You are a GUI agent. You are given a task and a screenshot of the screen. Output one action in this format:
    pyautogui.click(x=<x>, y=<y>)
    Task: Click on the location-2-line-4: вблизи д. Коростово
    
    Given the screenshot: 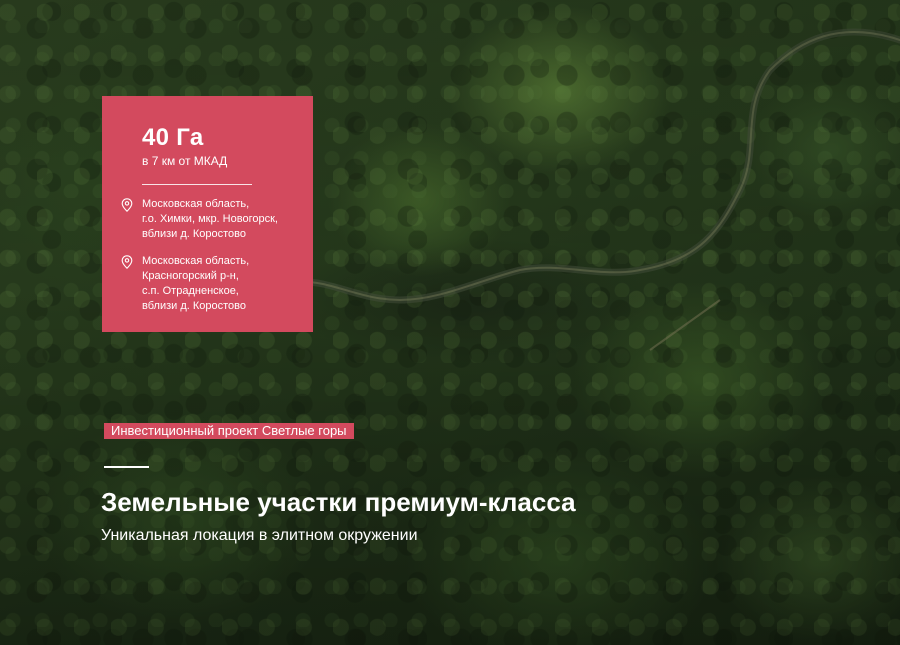 What is the action you would take?
    pyautogui.click(x=194, y=306)
    